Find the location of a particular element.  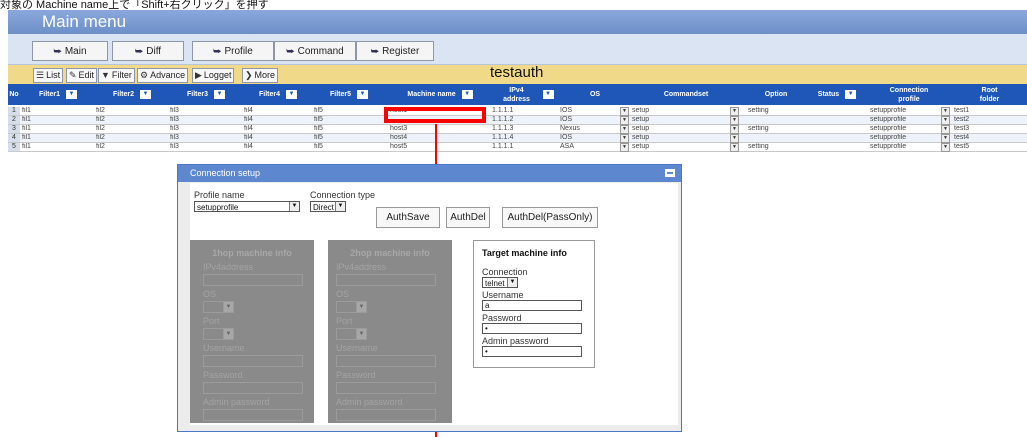

cell-no: 3 is located at coordinates (14, 129).